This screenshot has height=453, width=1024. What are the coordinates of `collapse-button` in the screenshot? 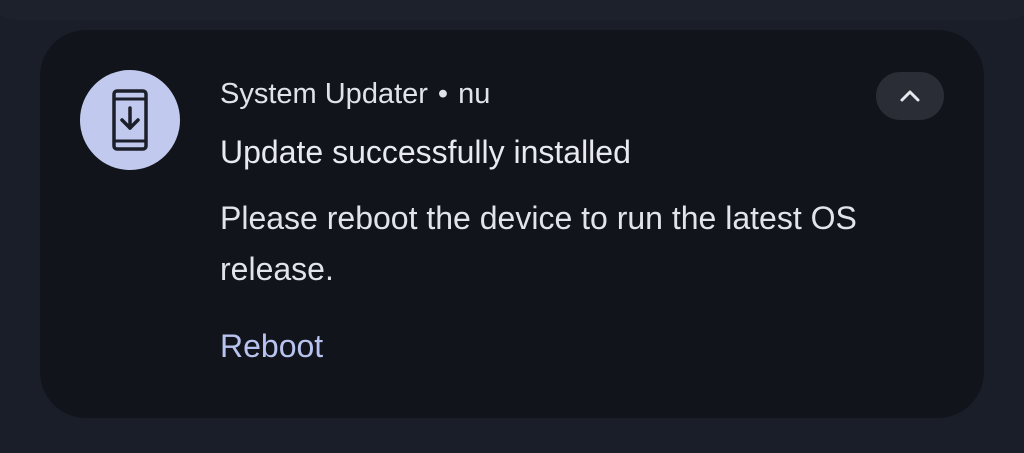 It's located at (910, 96).